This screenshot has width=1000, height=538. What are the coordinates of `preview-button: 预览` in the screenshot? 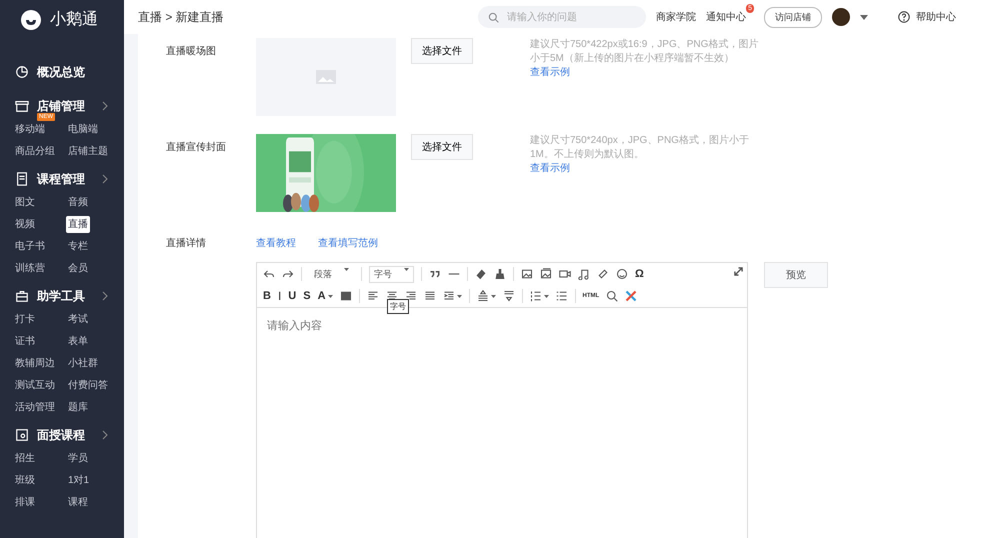 It's located at (796, 275).